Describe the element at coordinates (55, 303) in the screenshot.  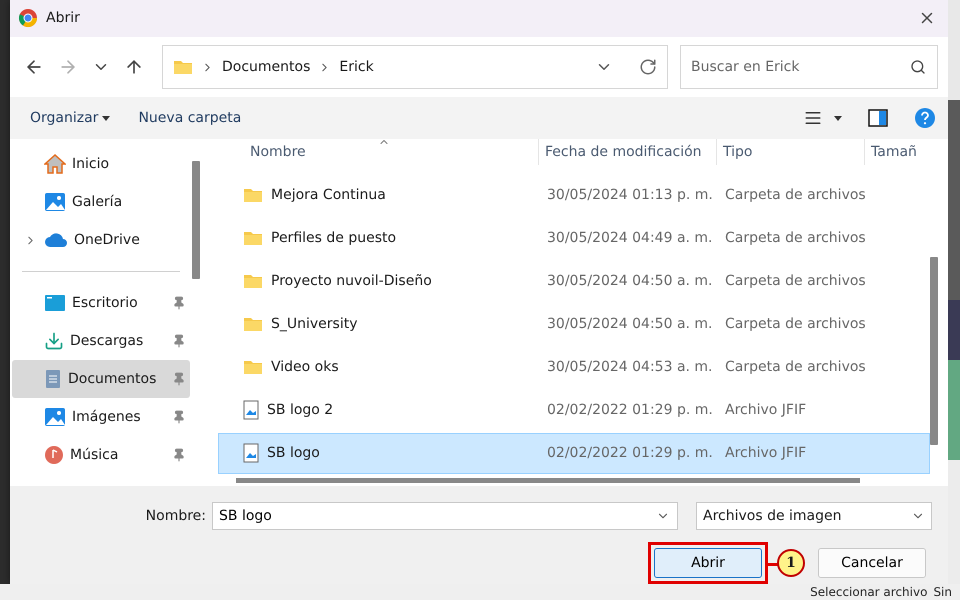
I see `desktop-icon` at that location.